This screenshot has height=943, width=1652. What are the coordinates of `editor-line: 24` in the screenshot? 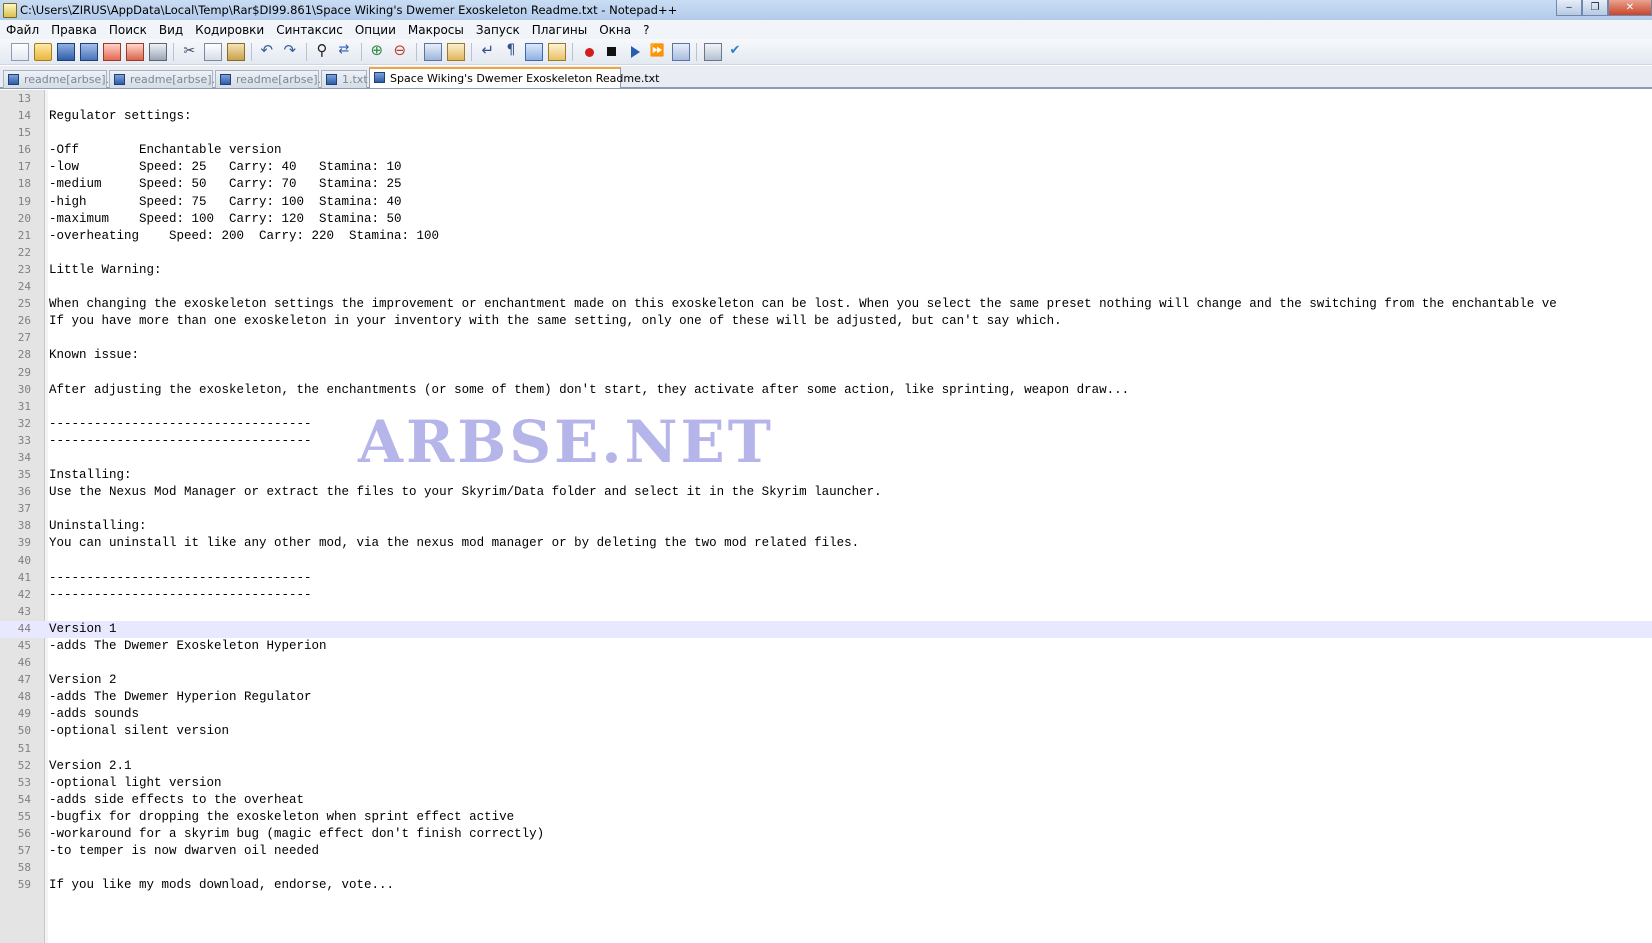 It's located at (826, 287).